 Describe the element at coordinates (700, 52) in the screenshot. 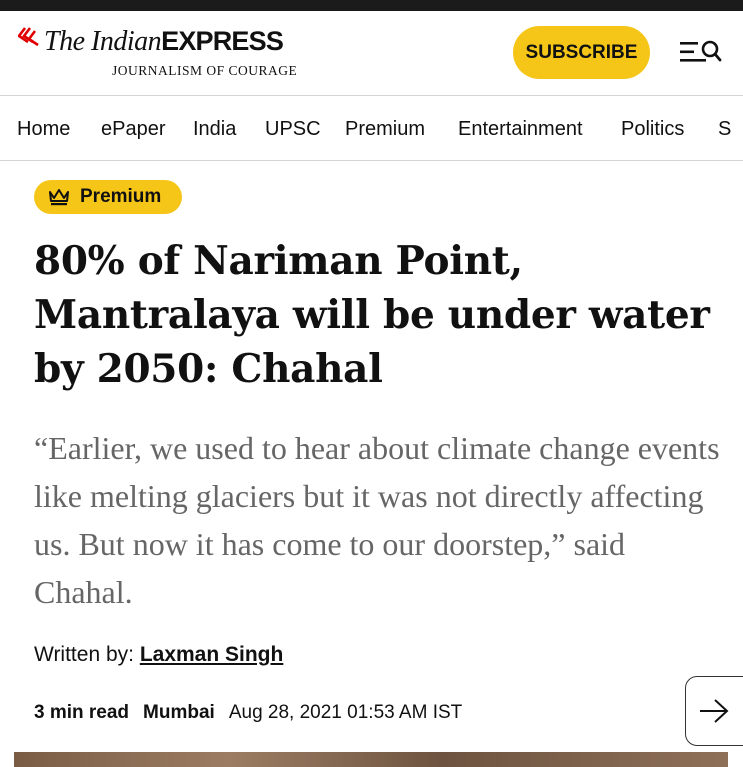

I see `menu-search-icon` at that location.